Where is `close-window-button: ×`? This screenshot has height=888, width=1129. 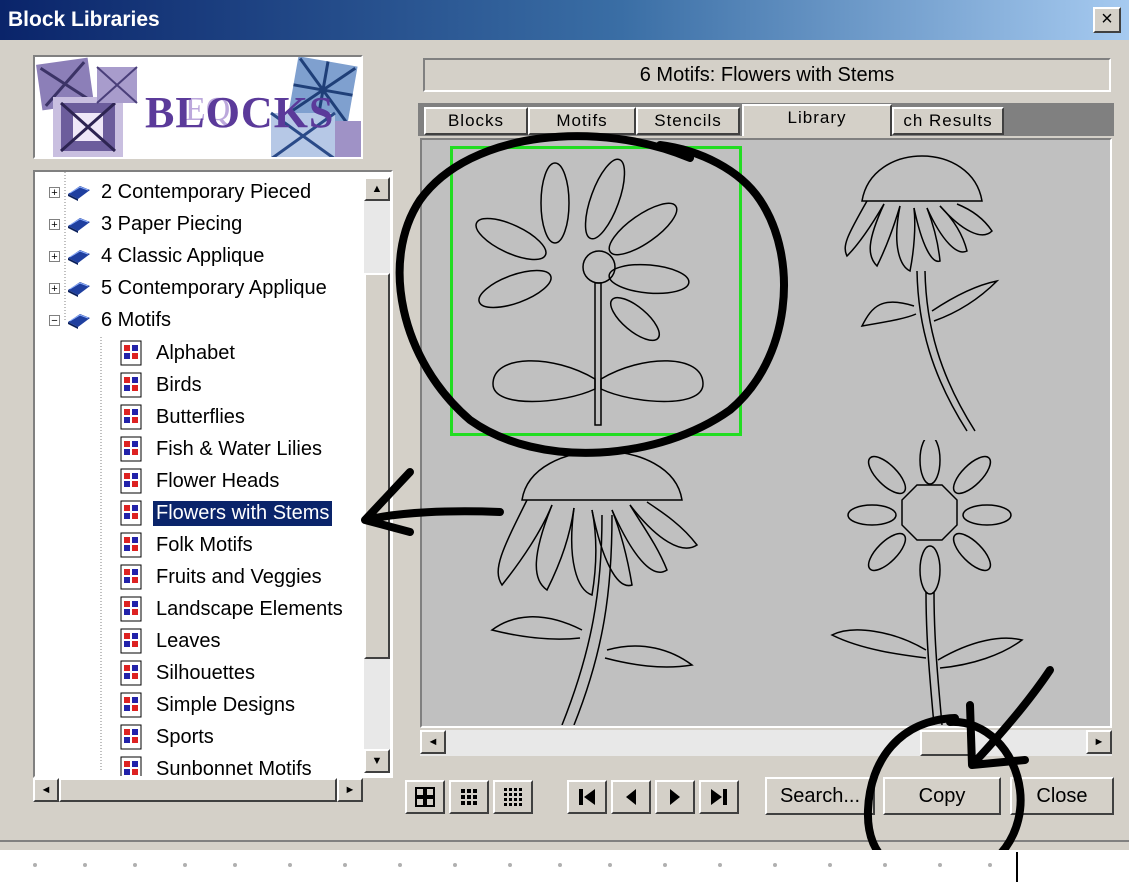
close-window-button: × is located at coordinates (1107, 20).